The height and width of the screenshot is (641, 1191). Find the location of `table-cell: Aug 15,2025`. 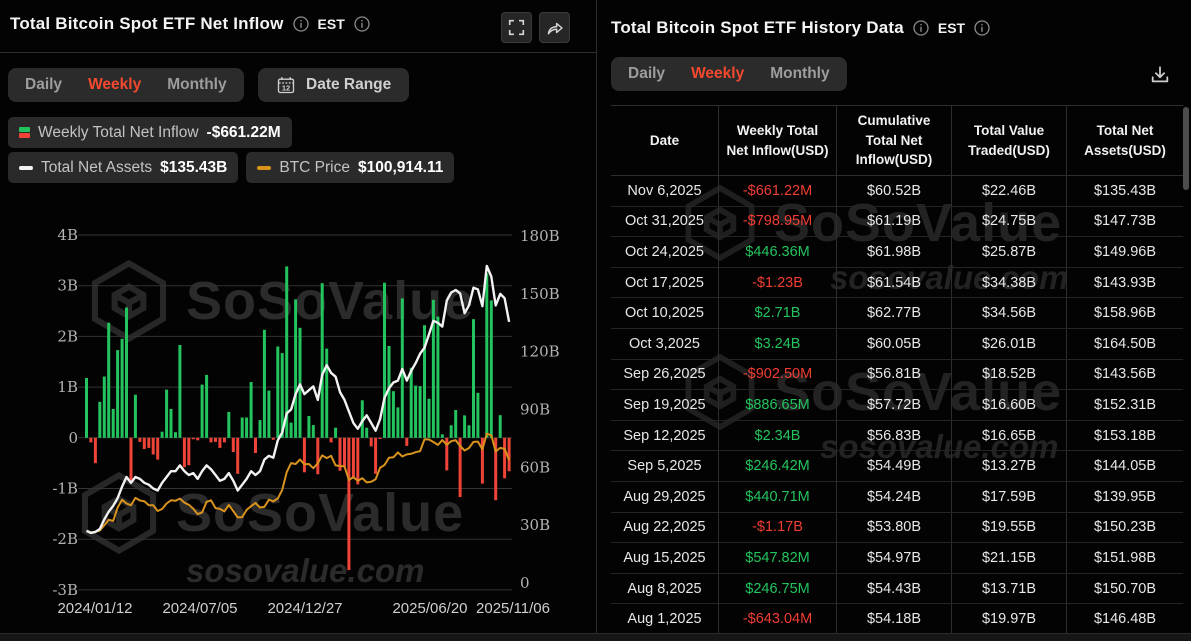

table-cell: Aug 15,2025 is located at coordinates (665, 558).